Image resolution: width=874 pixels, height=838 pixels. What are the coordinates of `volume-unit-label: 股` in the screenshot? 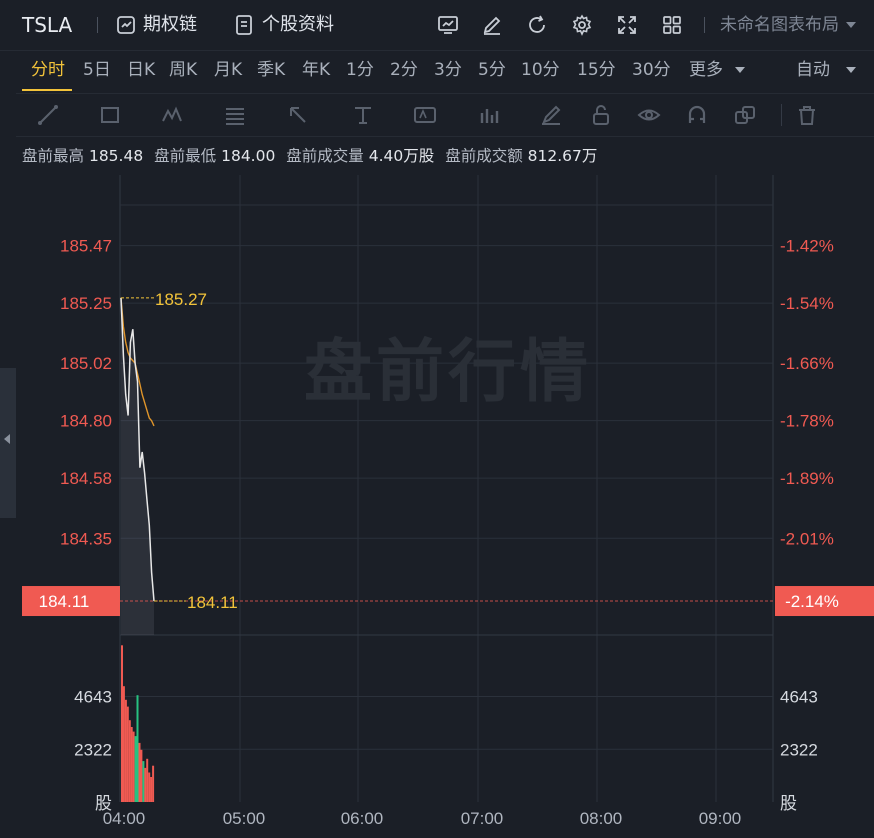 It's located at (788, 803).